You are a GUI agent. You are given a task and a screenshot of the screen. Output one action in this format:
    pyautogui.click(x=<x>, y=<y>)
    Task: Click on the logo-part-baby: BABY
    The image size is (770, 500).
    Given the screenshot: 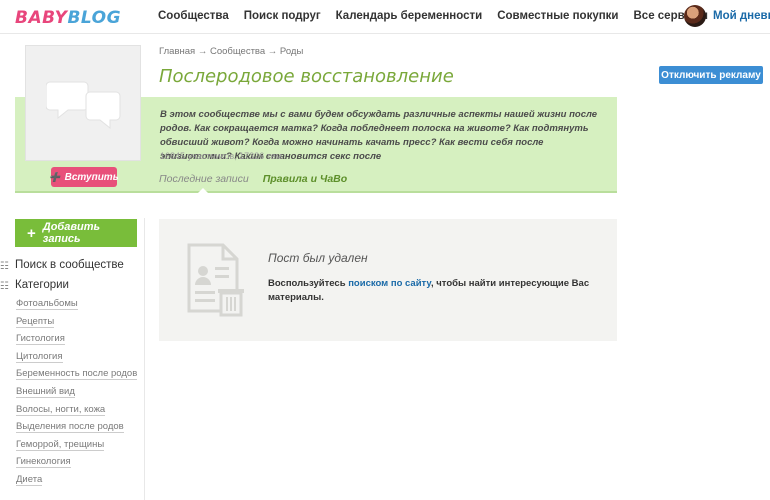 What is the action you would take?
    pyautogui.click(x=41, y=18)
    